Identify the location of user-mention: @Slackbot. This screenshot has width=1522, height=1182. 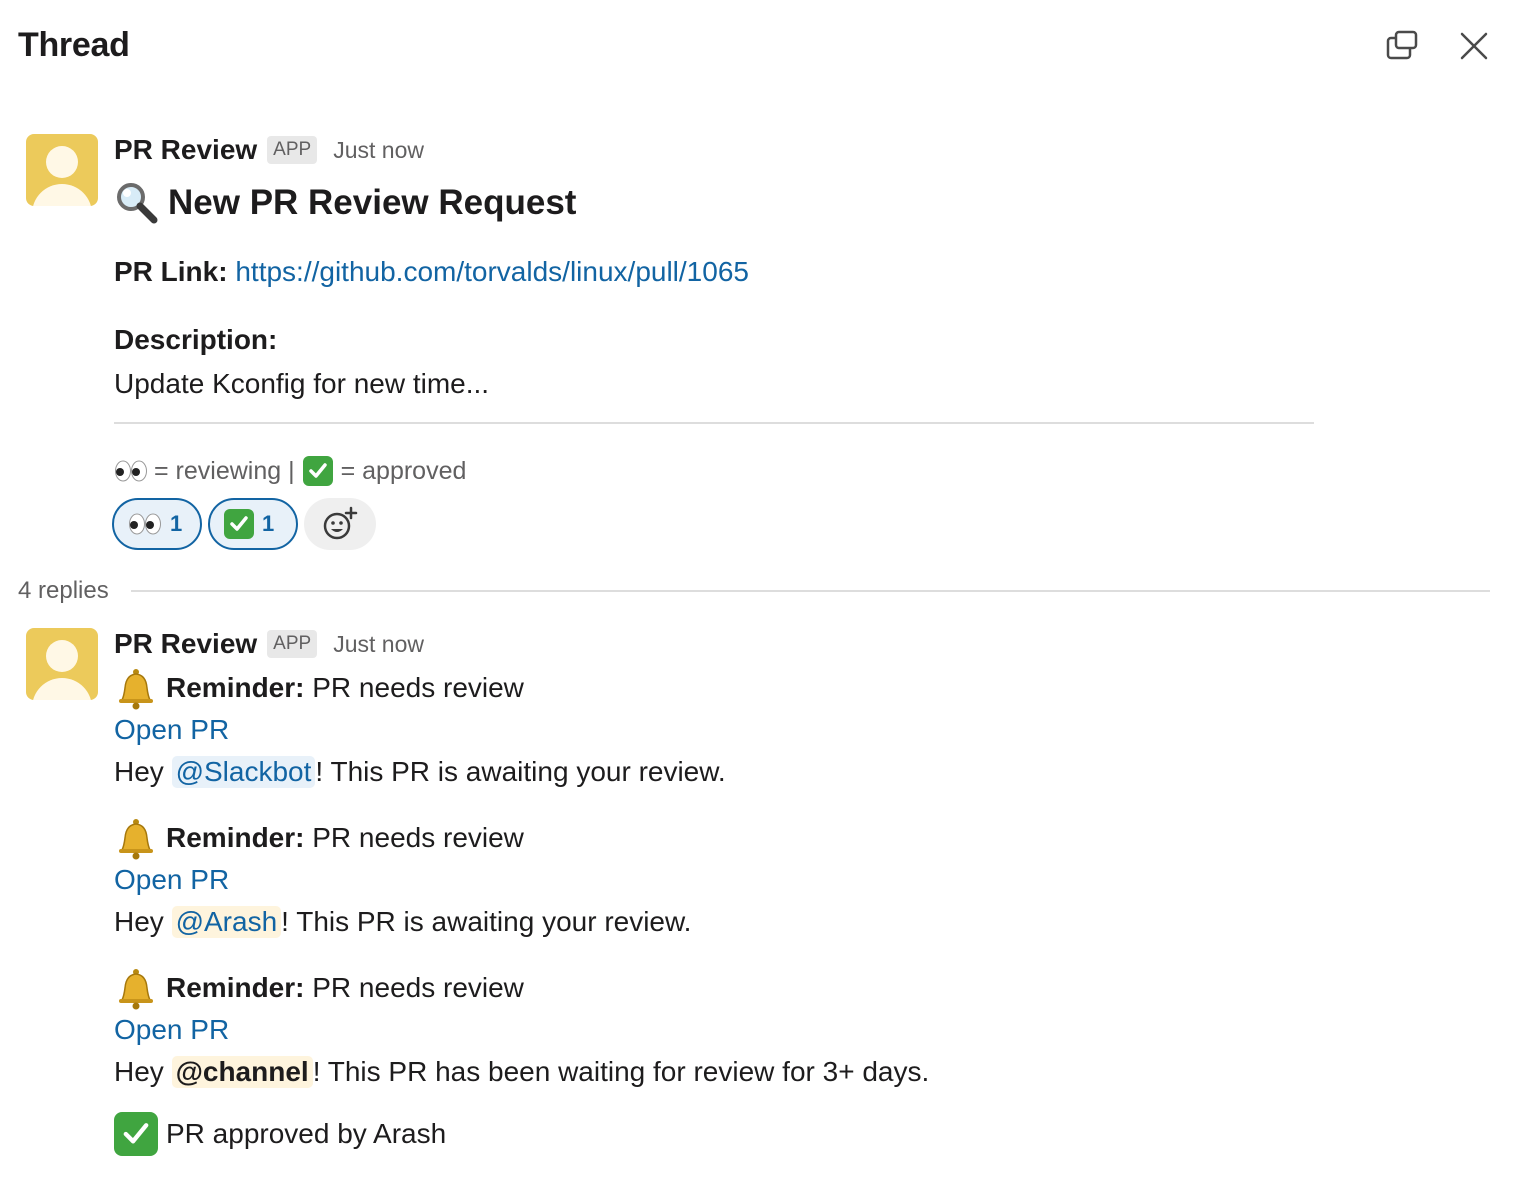
(243, 772).